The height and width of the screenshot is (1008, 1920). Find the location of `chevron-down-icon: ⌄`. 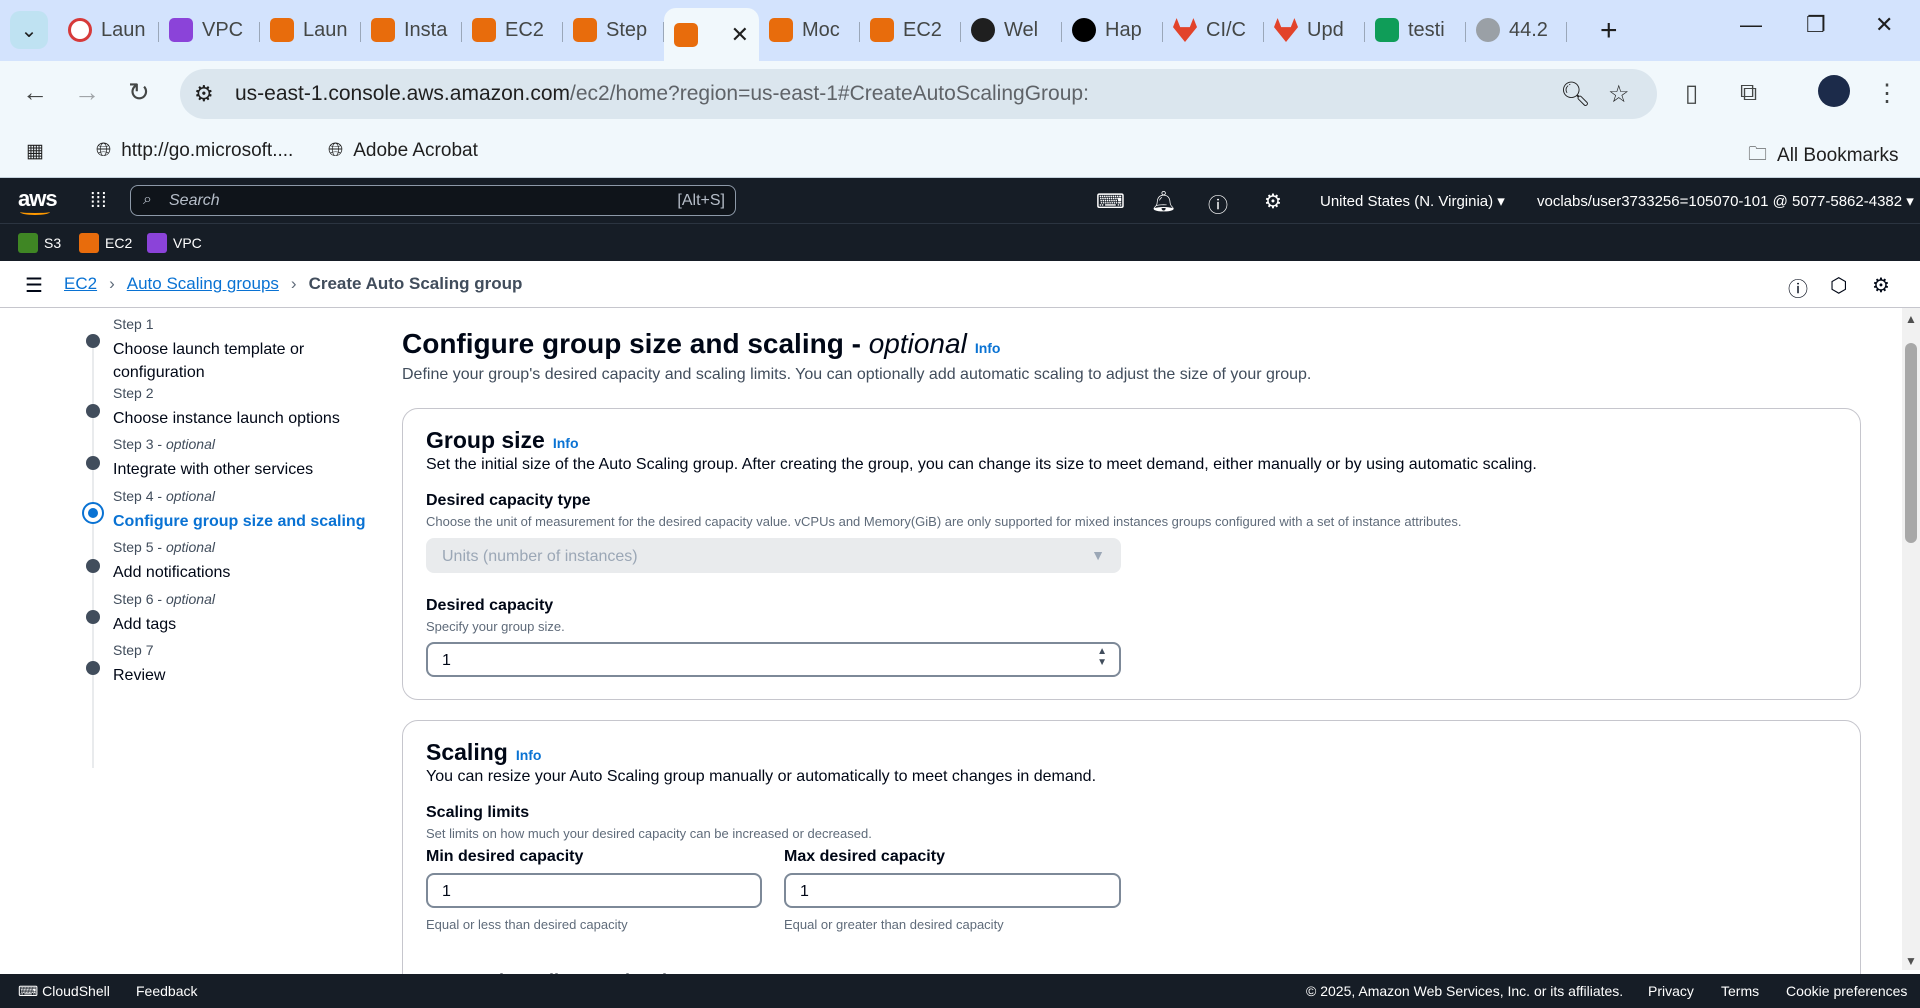

chevron-down-icon: ⌄ is located at coordinates (29, 30).